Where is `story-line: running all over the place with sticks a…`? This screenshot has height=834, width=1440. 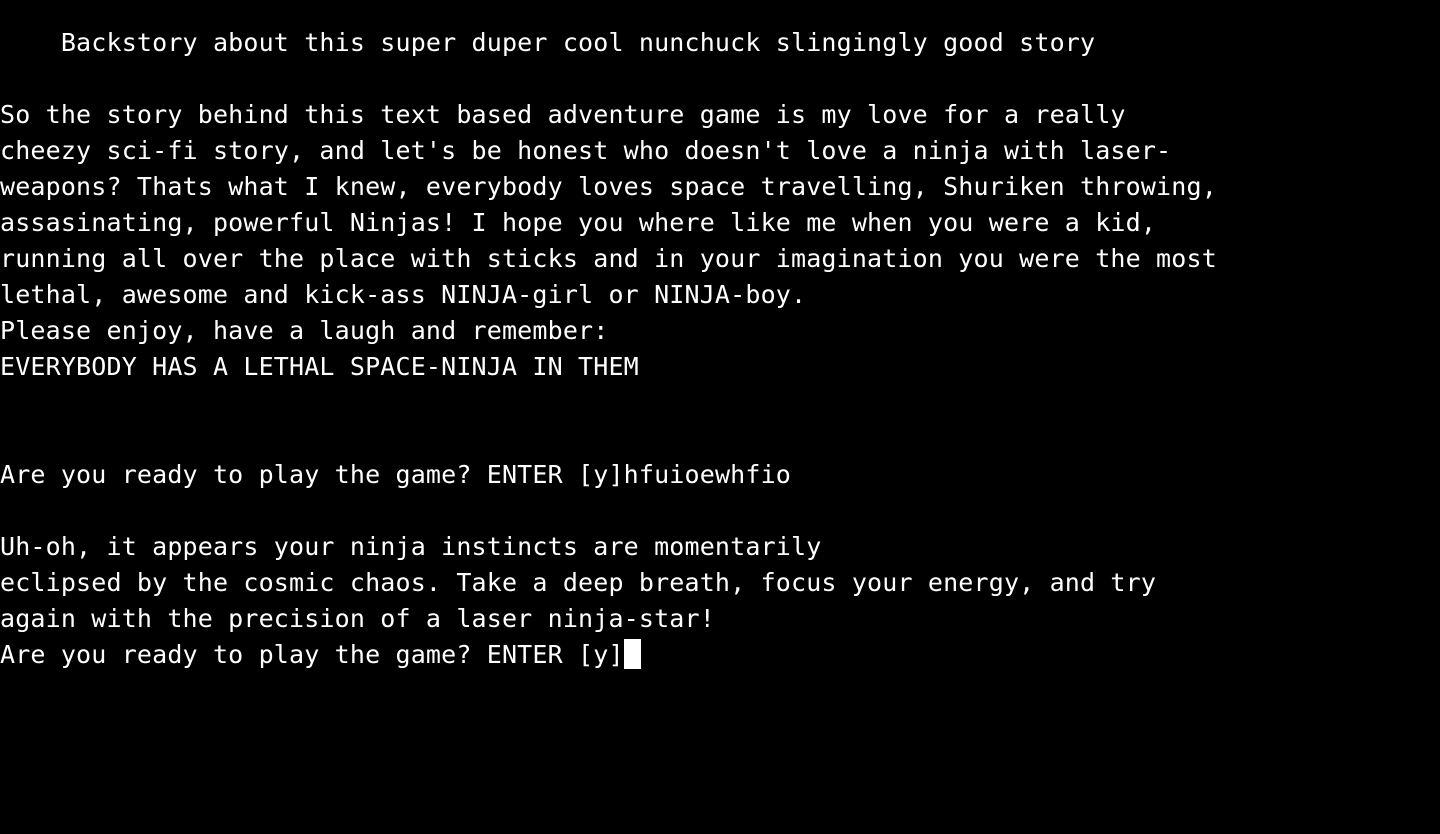
story-line: running all over the place with sticks a… is located at coordinates (608, 258).